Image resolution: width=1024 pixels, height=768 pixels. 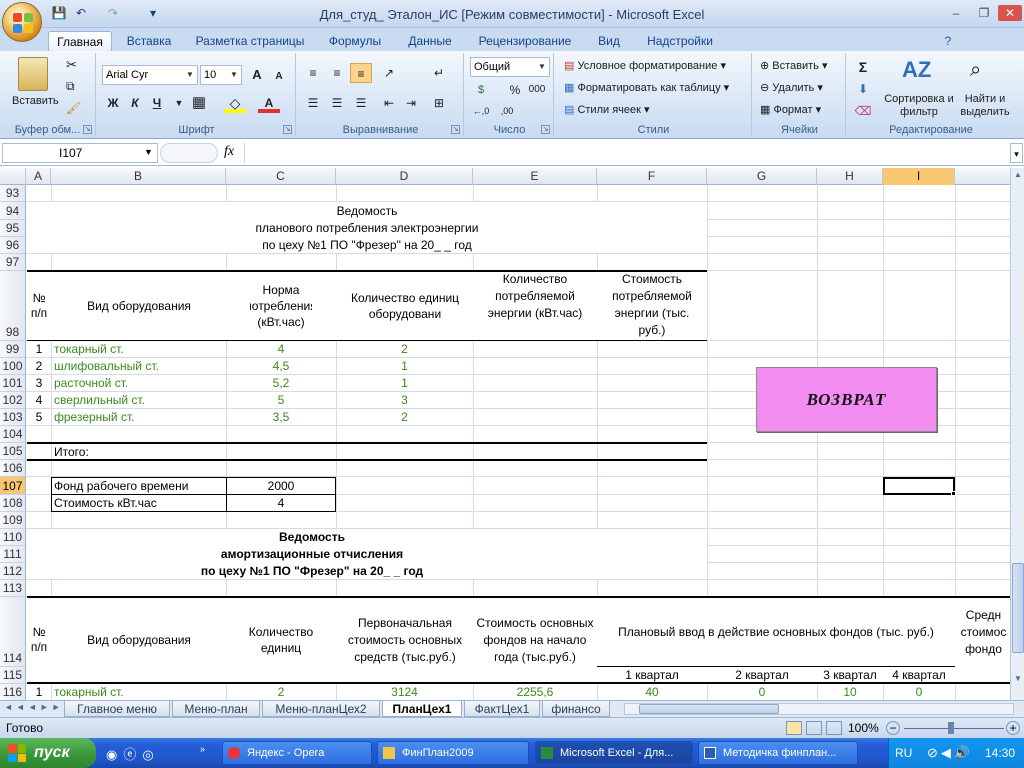 I want to click on help-icon: ?, so click(x=948, y=41).